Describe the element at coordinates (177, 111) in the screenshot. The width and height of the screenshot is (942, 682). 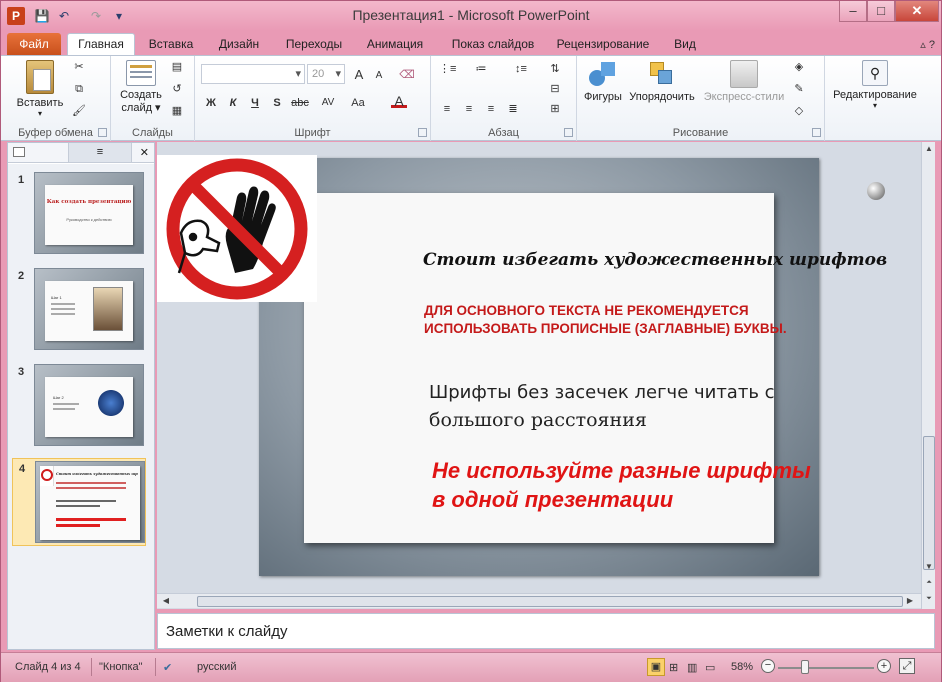
I see `section-icon: ▦` at that location.